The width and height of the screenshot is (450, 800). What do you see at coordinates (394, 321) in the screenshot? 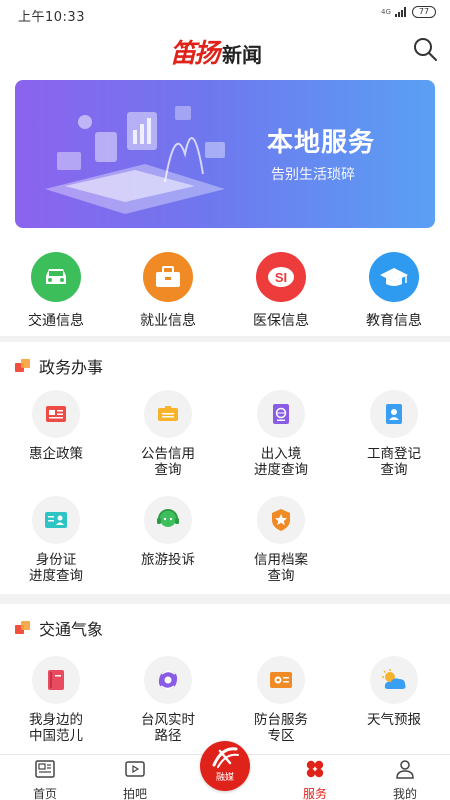
I see `quick-item-label: 教育信息` at bounding box center [394, 321].